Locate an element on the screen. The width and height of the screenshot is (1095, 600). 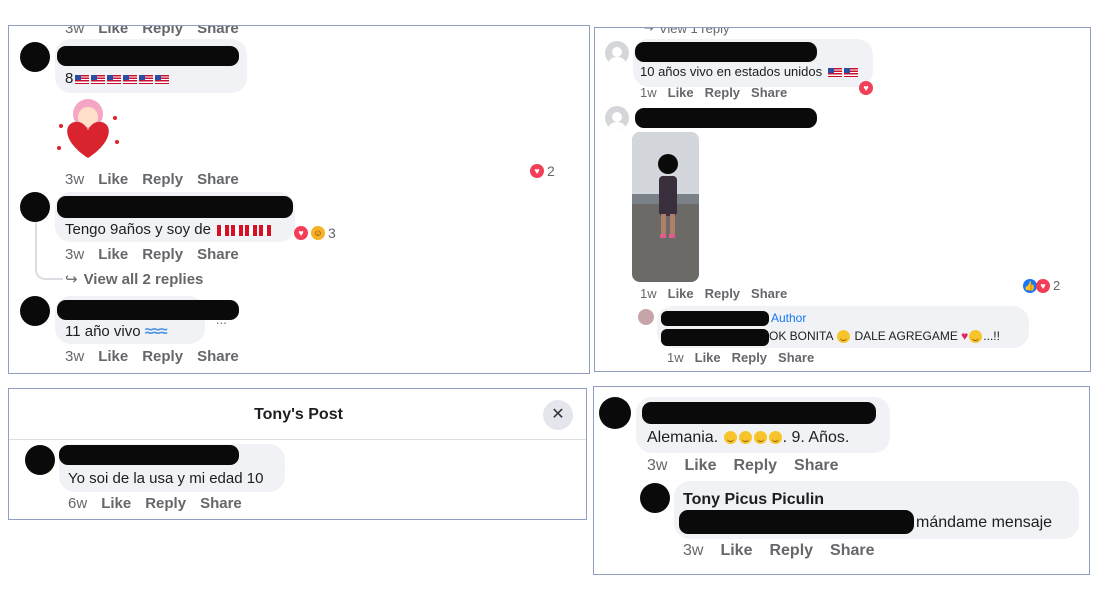
reaction-summary: 👍 ♥ 2 is located at coordinates (1041, 285).